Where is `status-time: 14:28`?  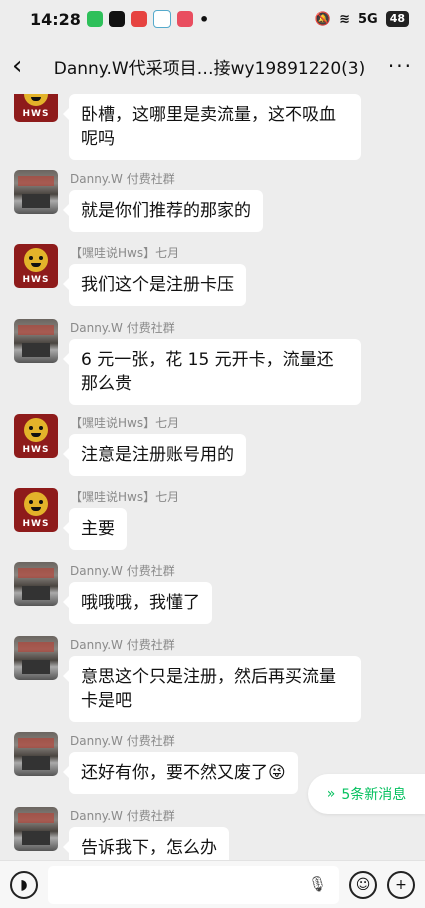
status-time: 14:28 is located at coordinates (55, 19).